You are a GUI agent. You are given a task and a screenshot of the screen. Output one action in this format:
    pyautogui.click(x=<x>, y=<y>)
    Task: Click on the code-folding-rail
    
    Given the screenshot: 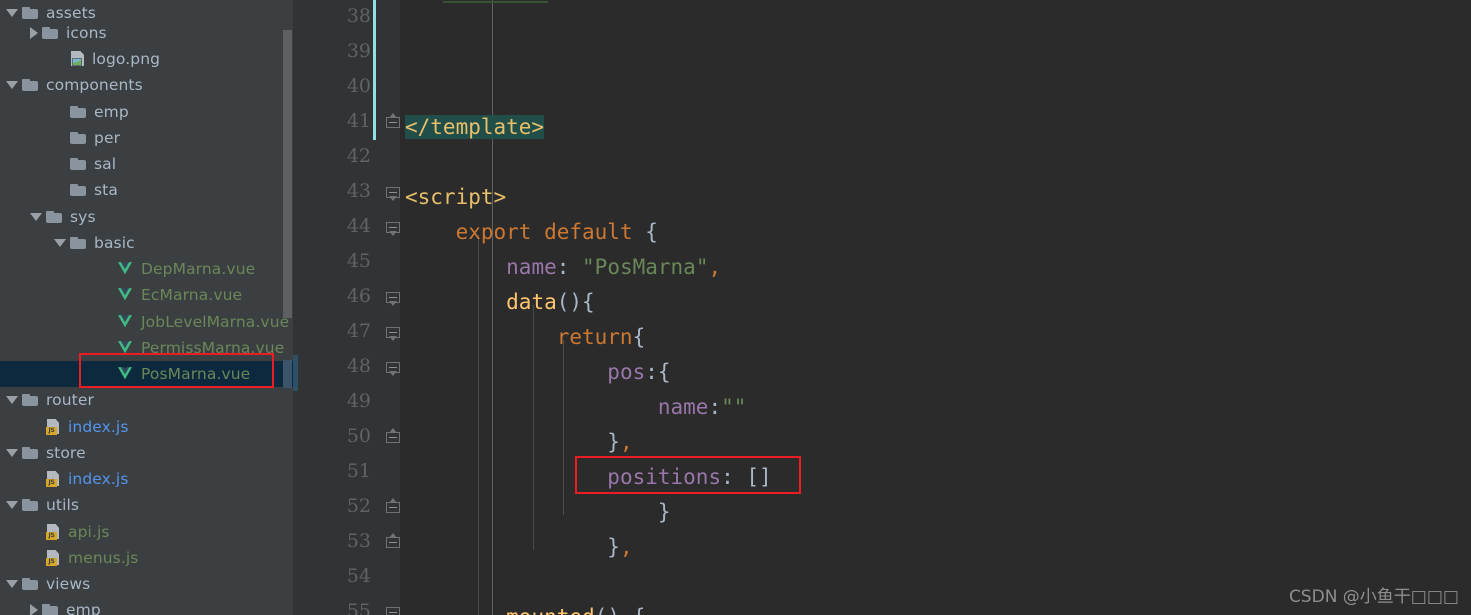 What is the action you would take?
    pyautogui.click(x=443, y=307)
    